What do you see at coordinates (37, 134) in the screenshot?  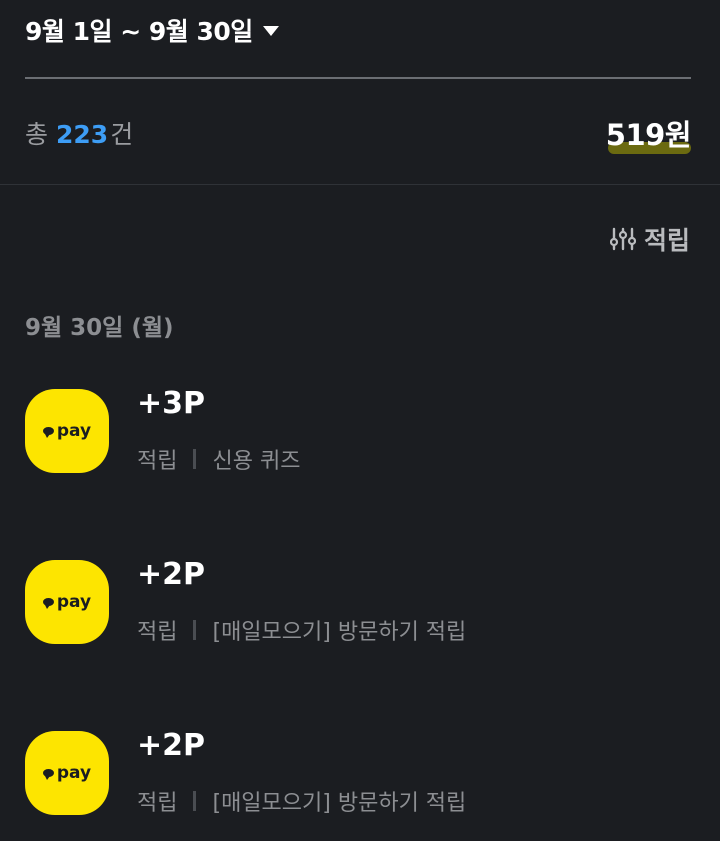 I see `count-prefix: 총` at bounding box center [37, 134].